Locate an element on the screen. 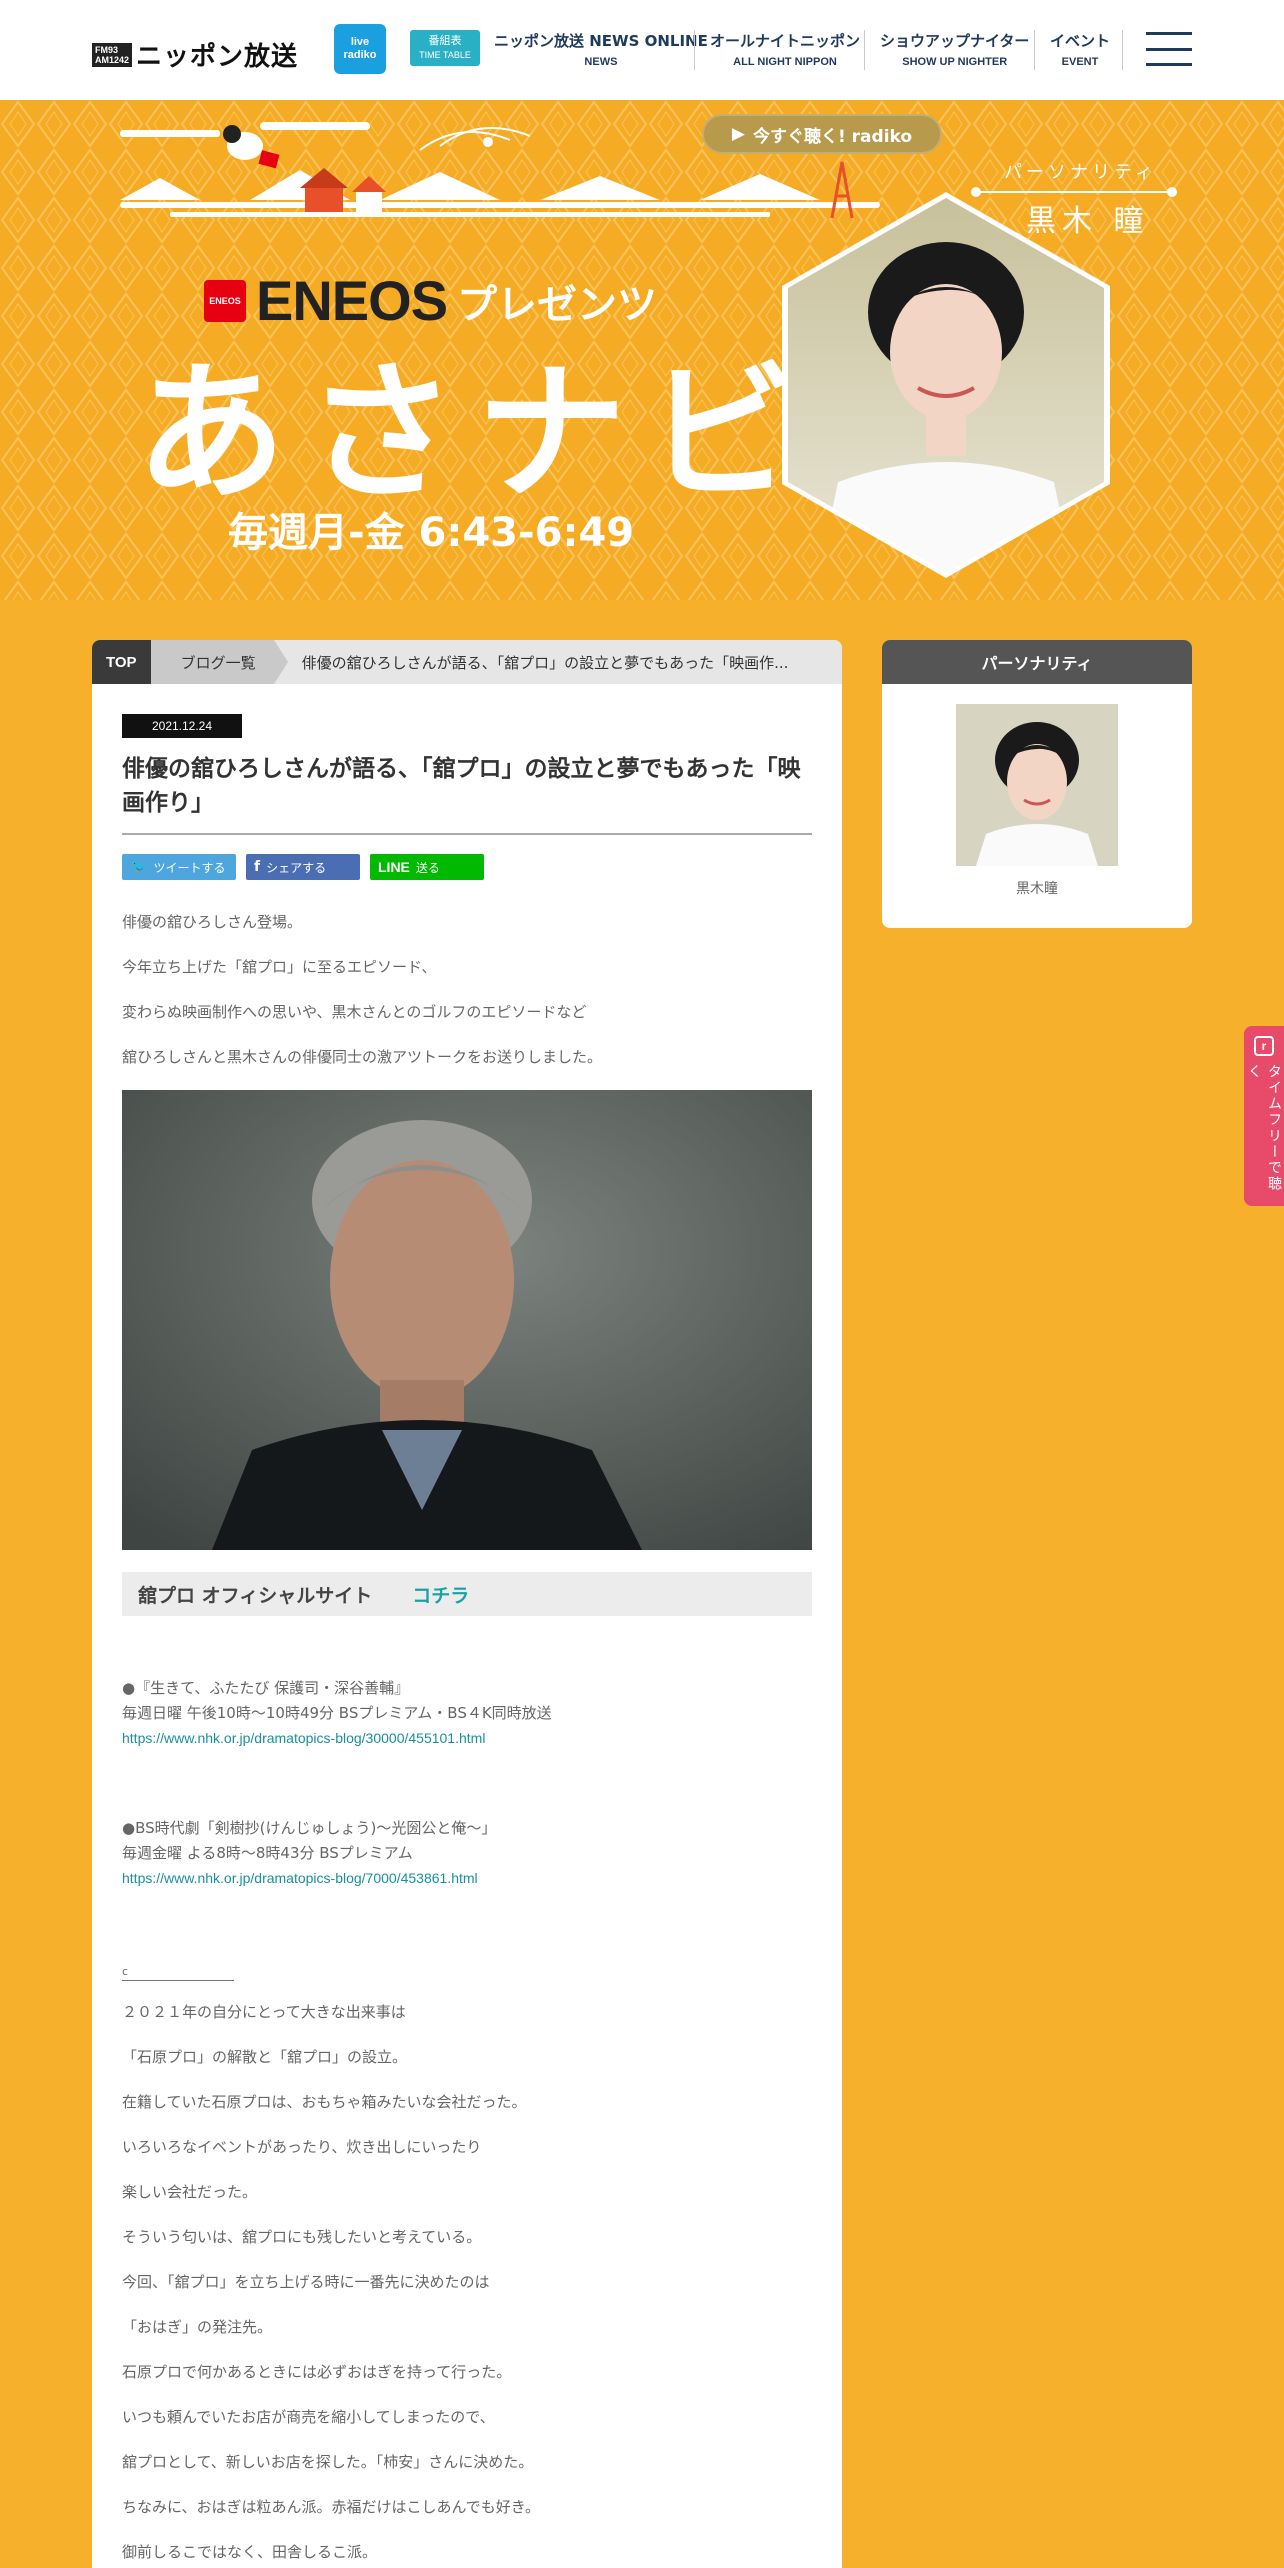 This screenshot has height=2568, width=1284. official-site-bar: 舘プロ オフィシャルサイト コチラ is located at coordinates (467, 1594).